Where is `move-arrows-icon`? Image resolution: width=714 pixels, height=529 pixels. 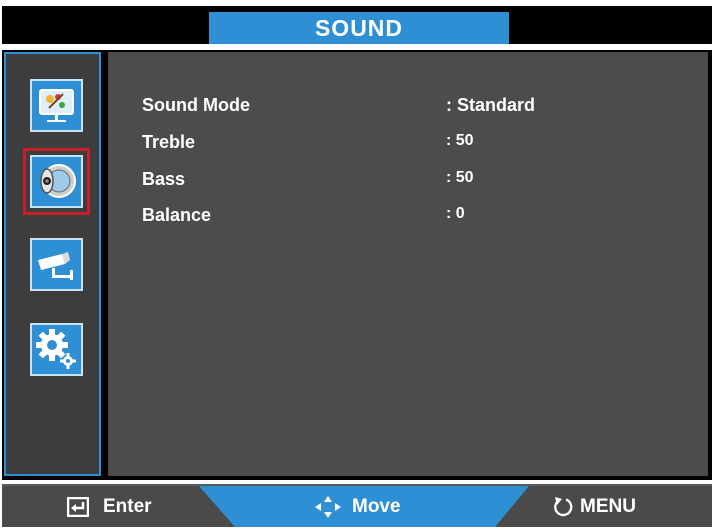
move-arrows-icon is located at coordinates (328, 507).